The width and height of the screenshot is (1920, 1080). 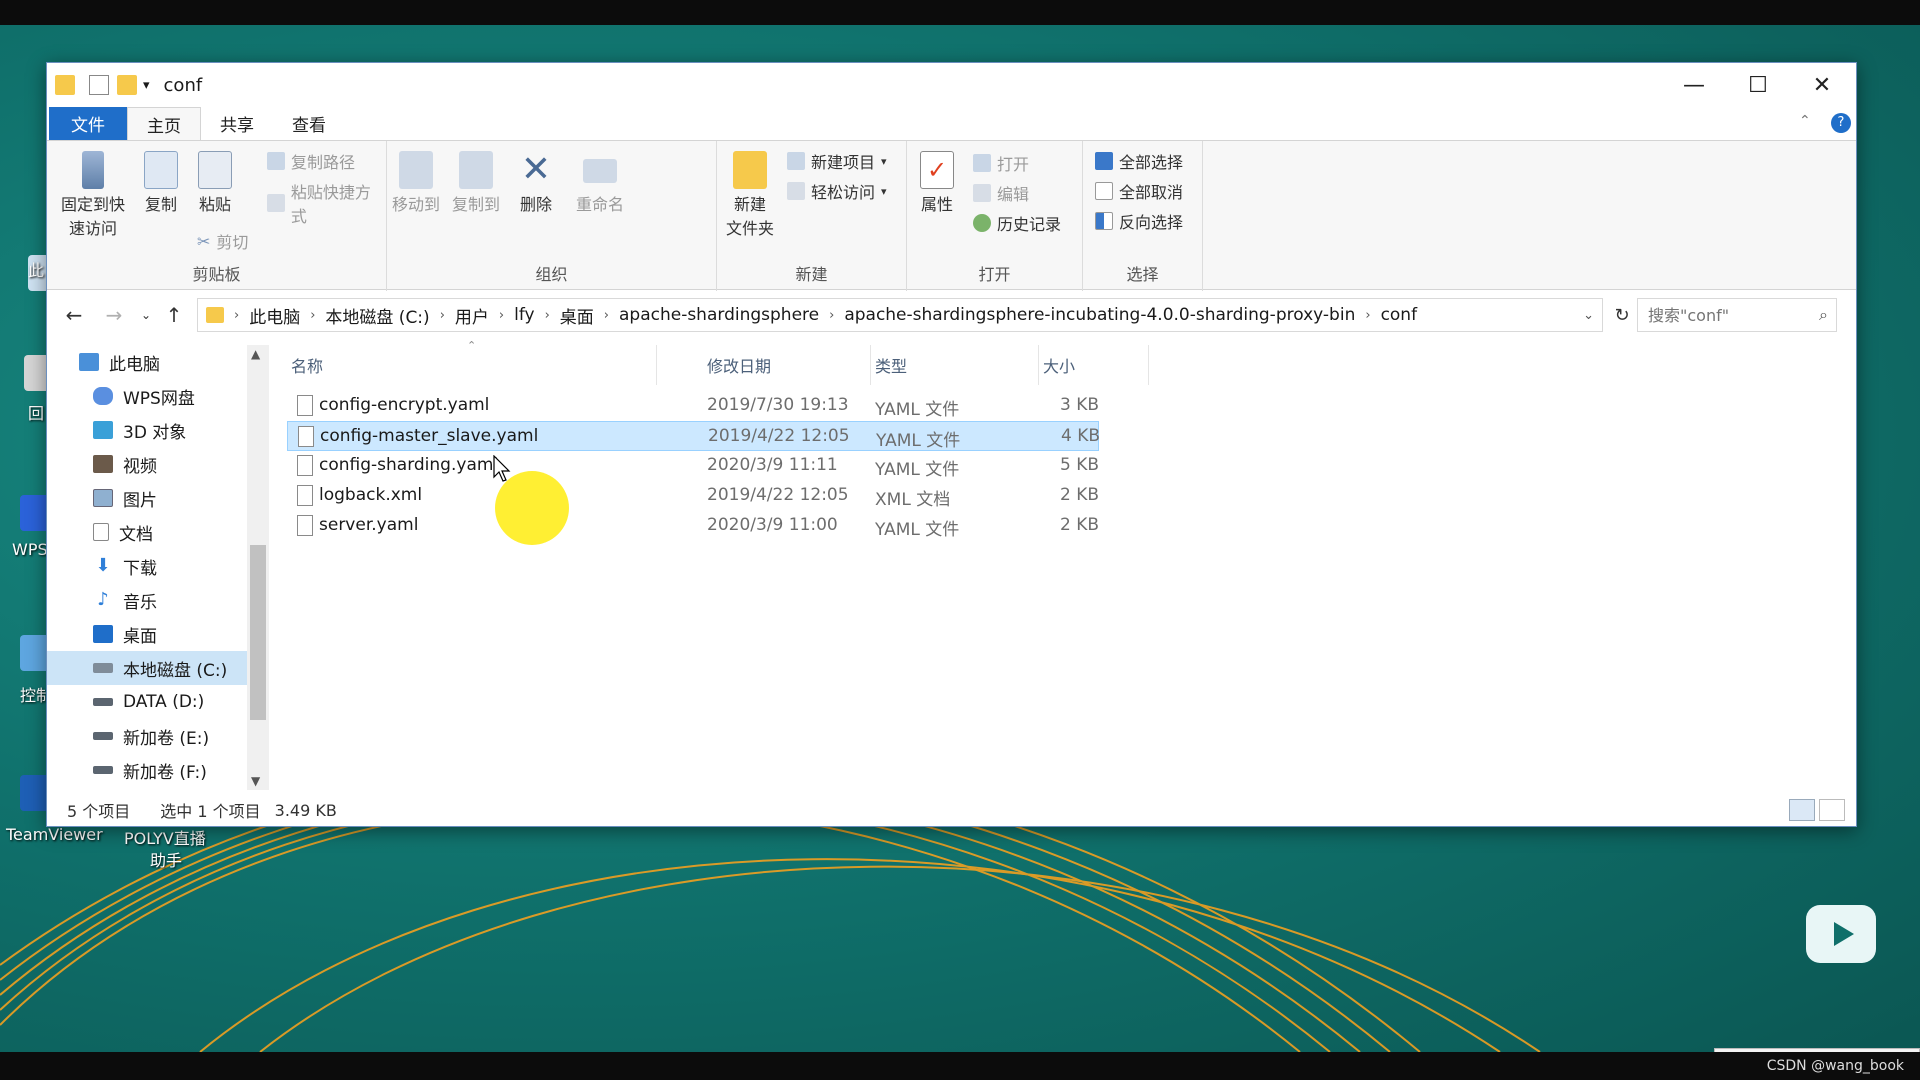 I want to click on nav-item-documents: 文档, so click(x=147, y=532).